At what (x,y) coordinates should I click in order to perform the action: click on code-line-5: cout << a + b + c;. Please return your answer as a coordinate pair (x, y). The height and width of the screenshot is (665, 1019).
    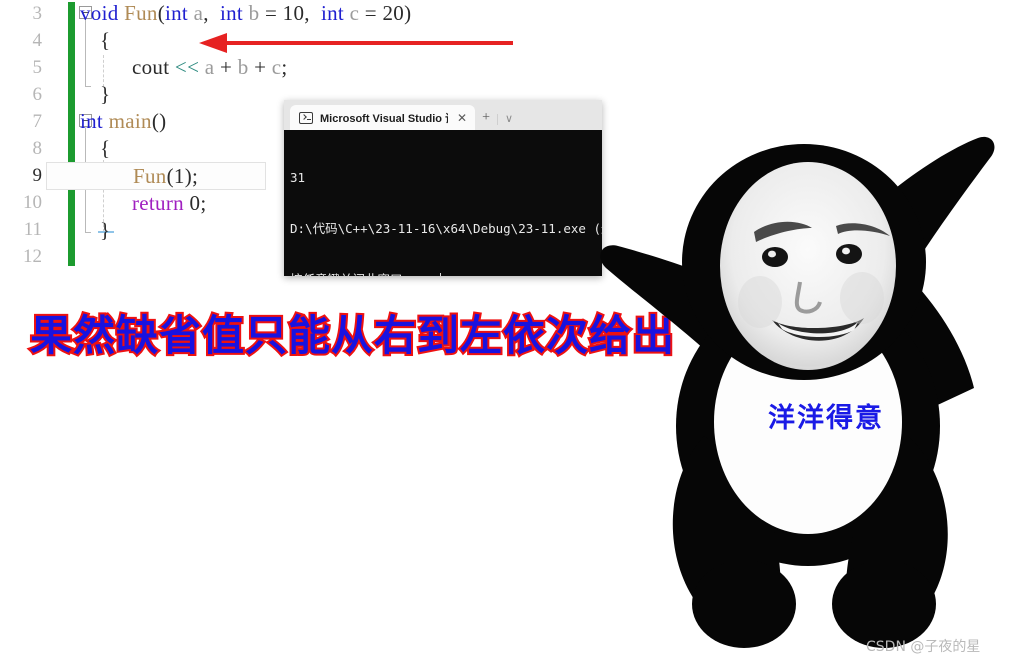
    Looking at the image, I should click on (350, 67).